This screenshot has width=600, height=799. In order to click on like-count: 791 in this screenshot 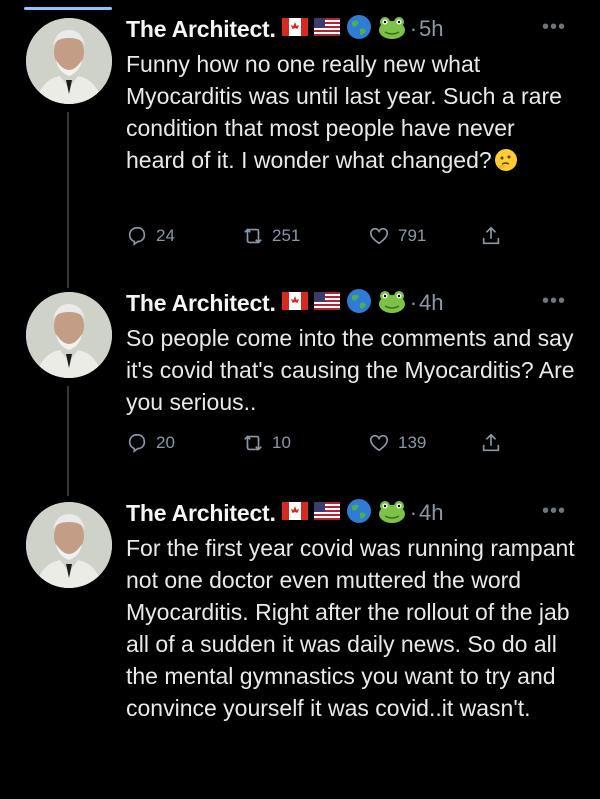, I will do `click(412, 235)`.